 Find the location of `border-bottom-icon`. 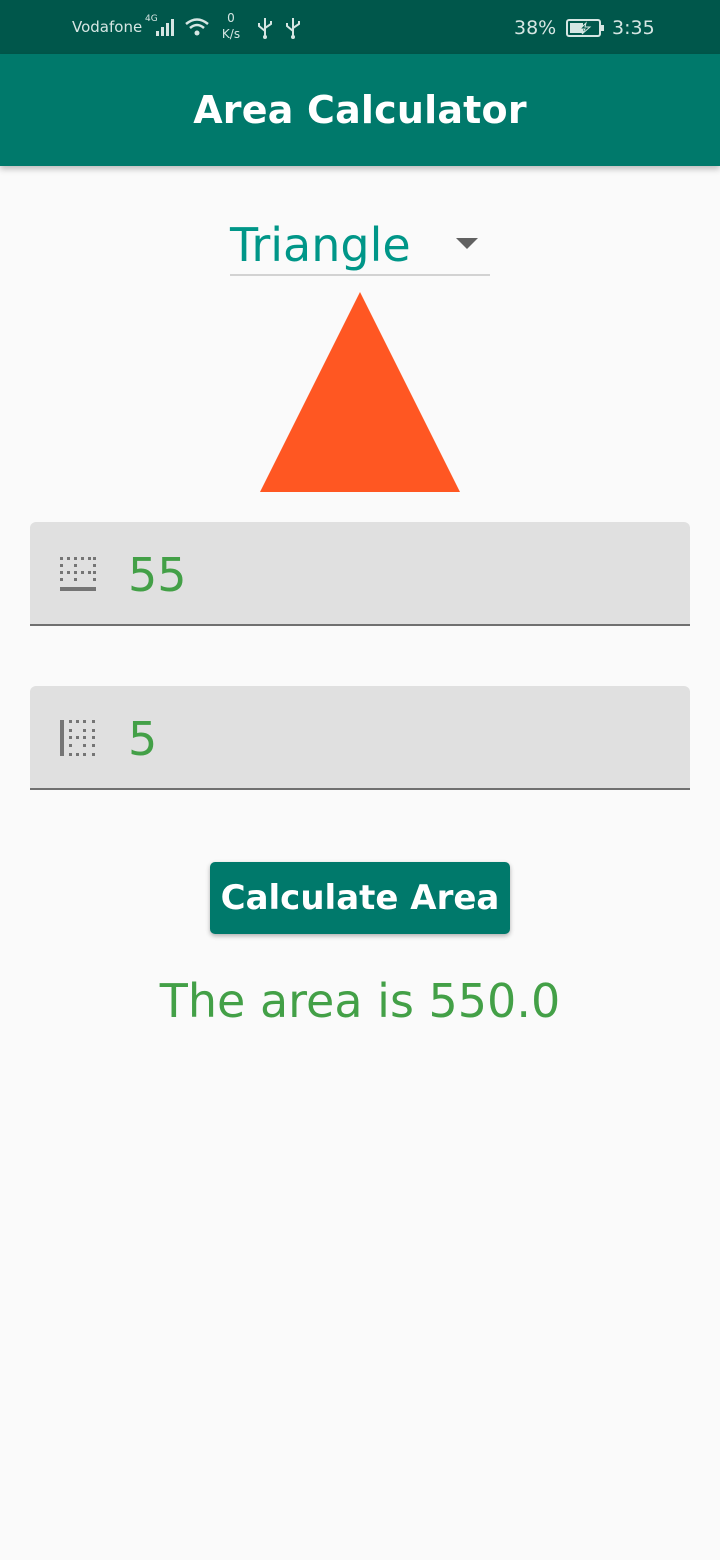

border-bottom-icon is located at coordinates (78, 574).